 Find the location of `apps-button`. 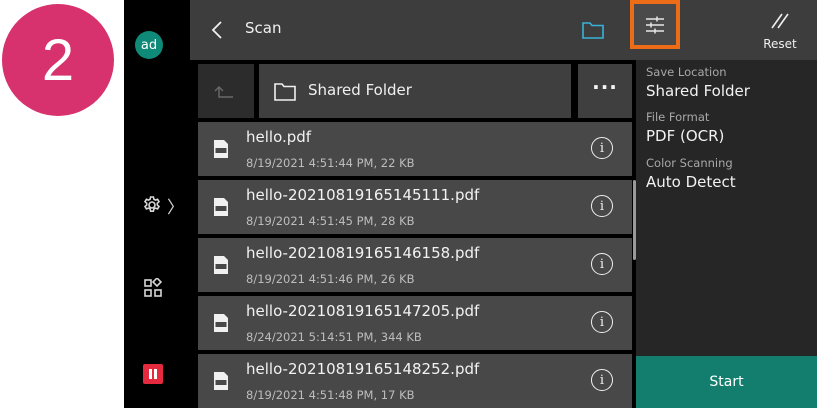

apps-button is located at coordinates (153, 289).